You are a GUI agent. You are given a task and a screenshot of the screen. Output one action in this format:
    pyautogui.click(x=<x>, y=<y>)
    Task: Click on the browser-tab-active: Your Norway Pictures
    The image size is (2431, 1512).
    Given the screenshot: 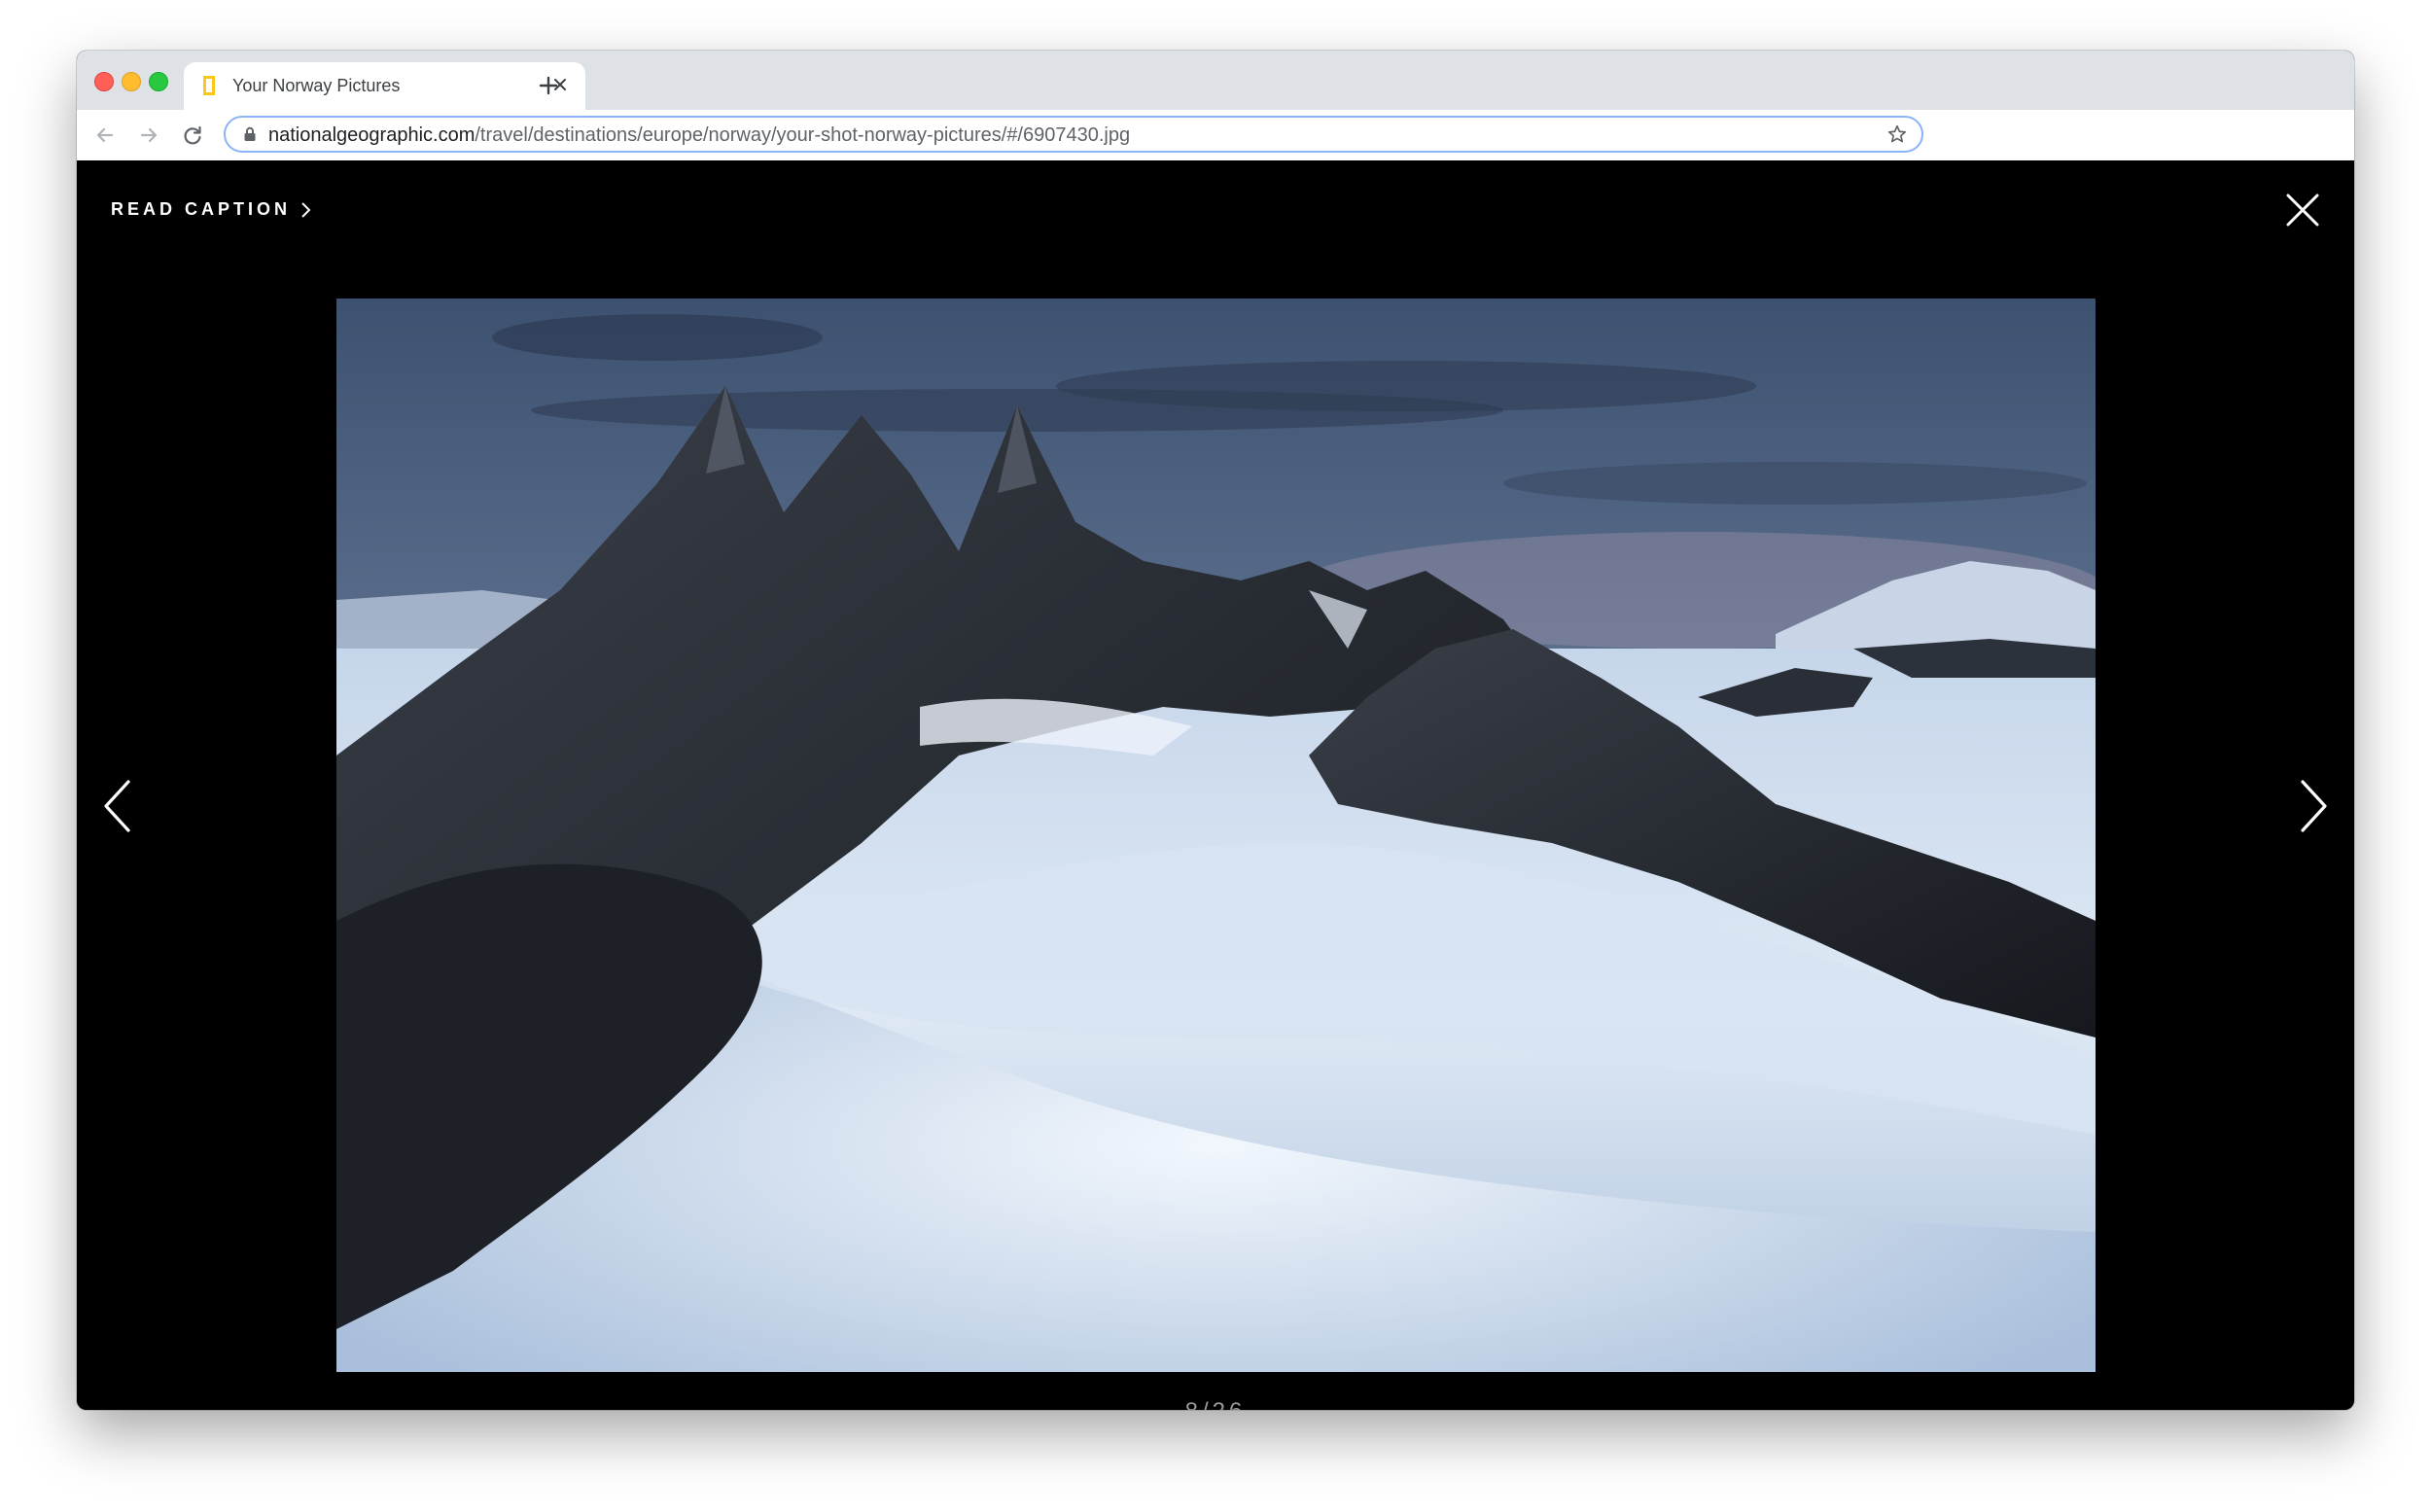 What is the action you would take?
    pyautogui.click(x=384, y=86)
    